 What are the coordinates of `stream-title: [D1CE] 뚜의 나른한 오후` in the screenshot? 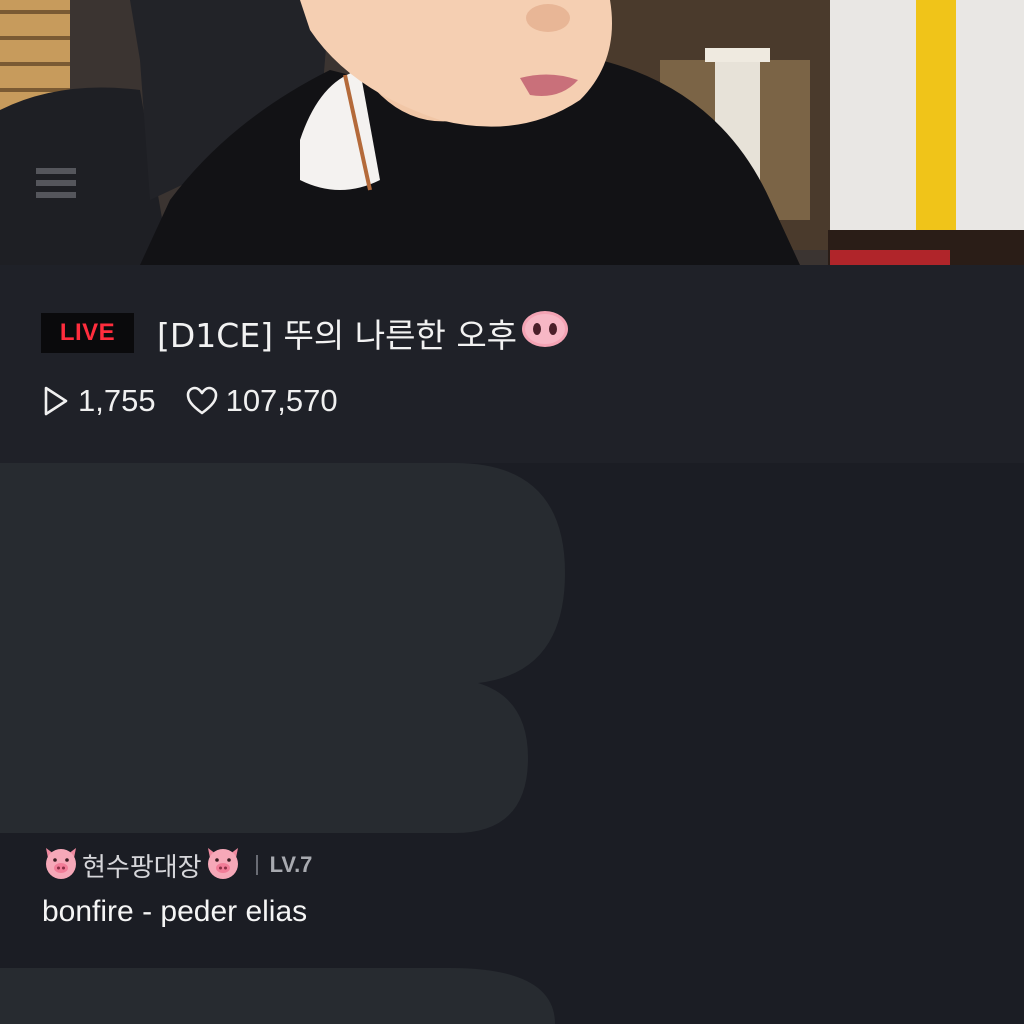 It's located at (363, 333).